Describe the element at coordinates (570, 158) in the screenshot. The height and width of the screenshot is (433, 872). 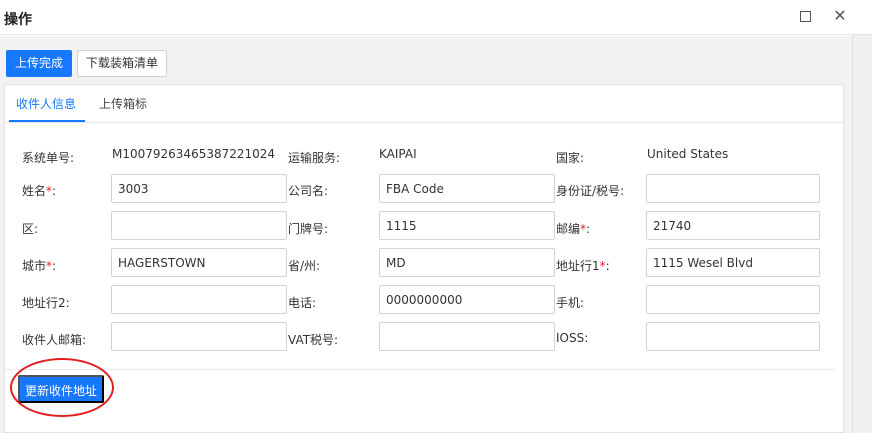
I see `country-label: 国家:` at that location.